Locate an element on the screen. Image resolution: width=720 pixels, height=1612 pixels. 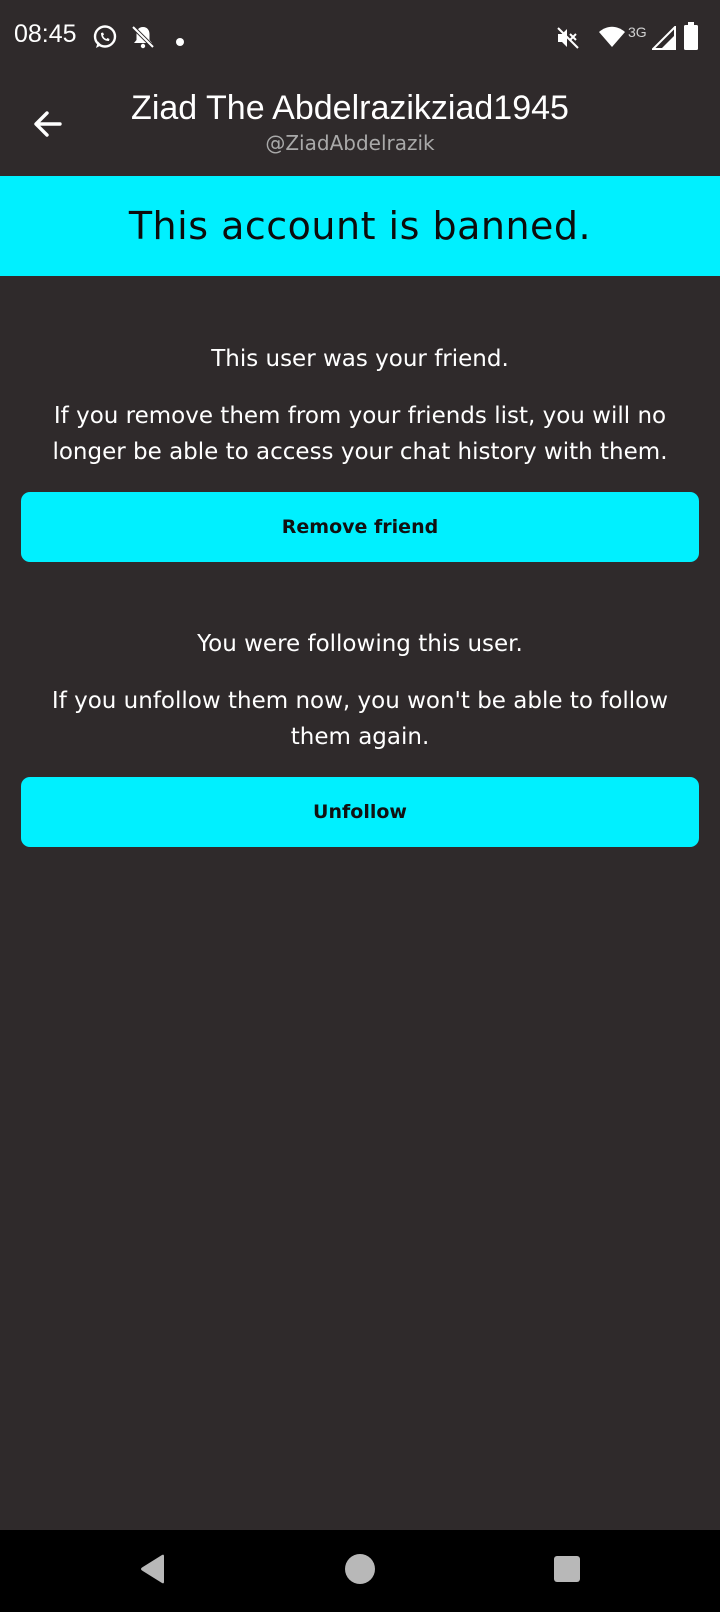
system-nav-bar is located at coordinates (360, 1571).